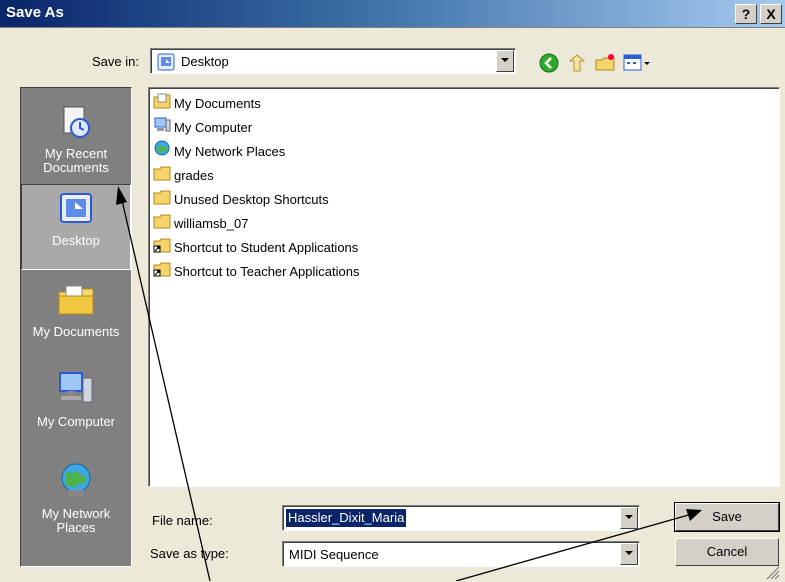 This screenshot has width=785, height=582. What do you see at coordinates (334, 554) in the screenshot?
I see `save-as-type-value: MIDI Sequence` at bounding box center [334, 554].